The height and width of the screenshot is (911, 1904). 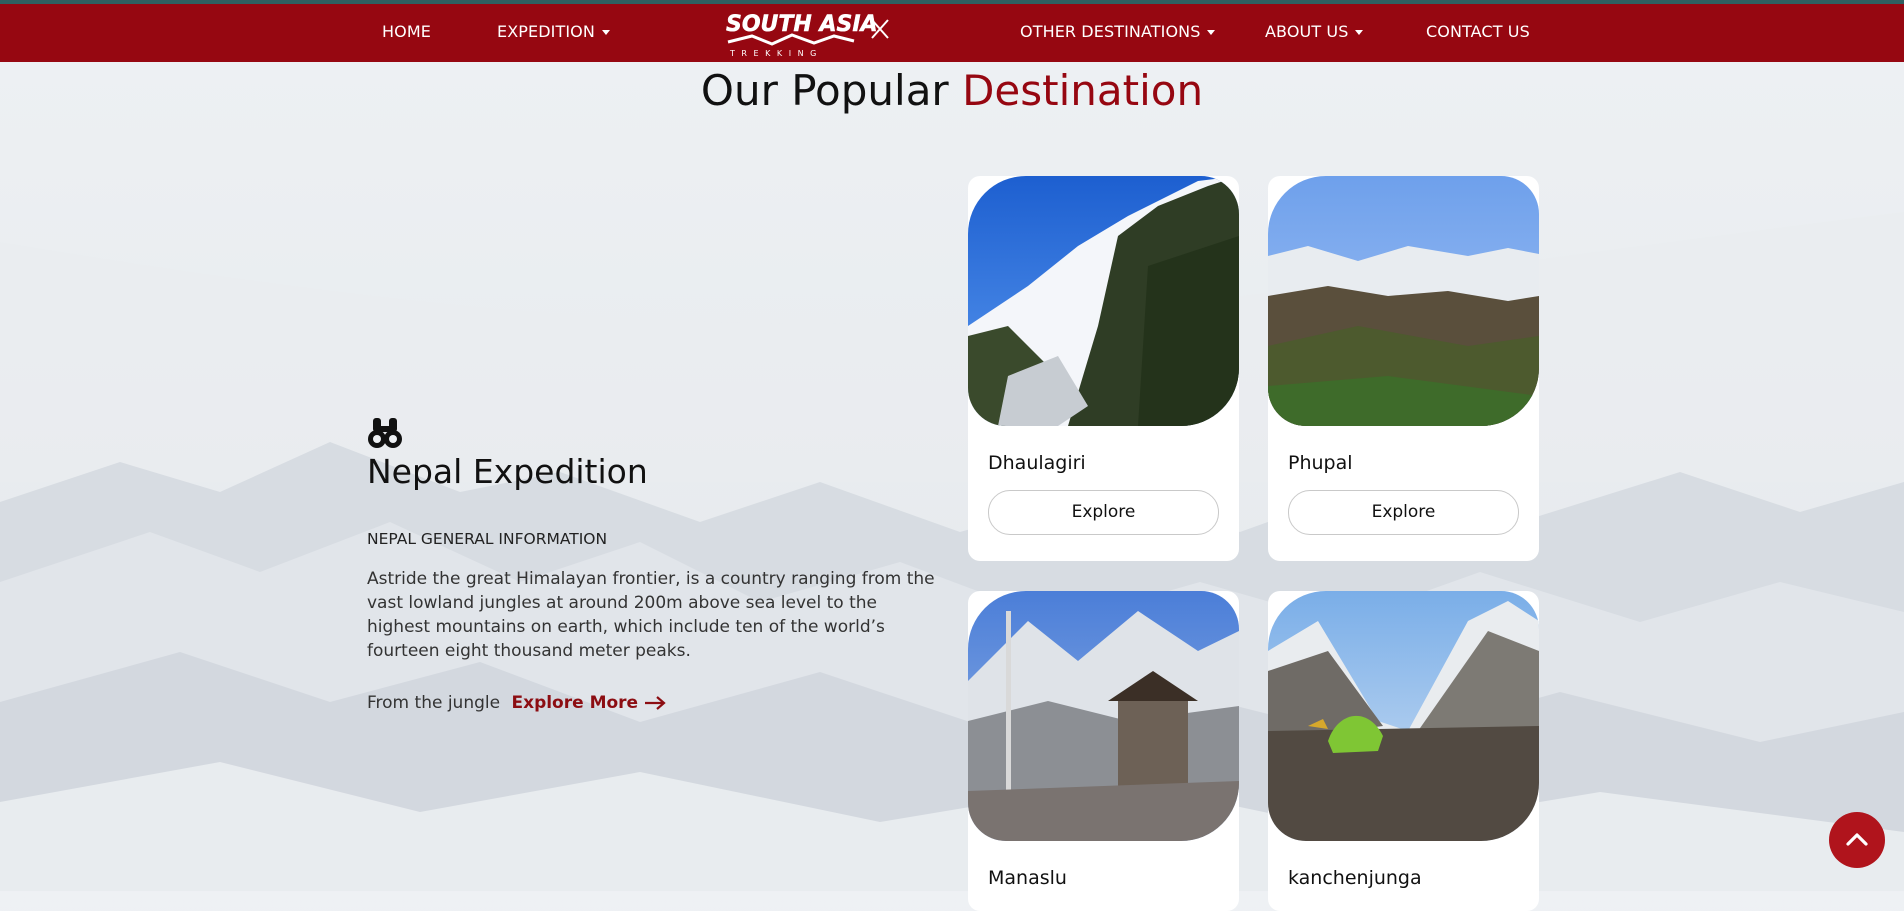 I want to click on section-title-accent: Destination, so click(x=1083, y=90).